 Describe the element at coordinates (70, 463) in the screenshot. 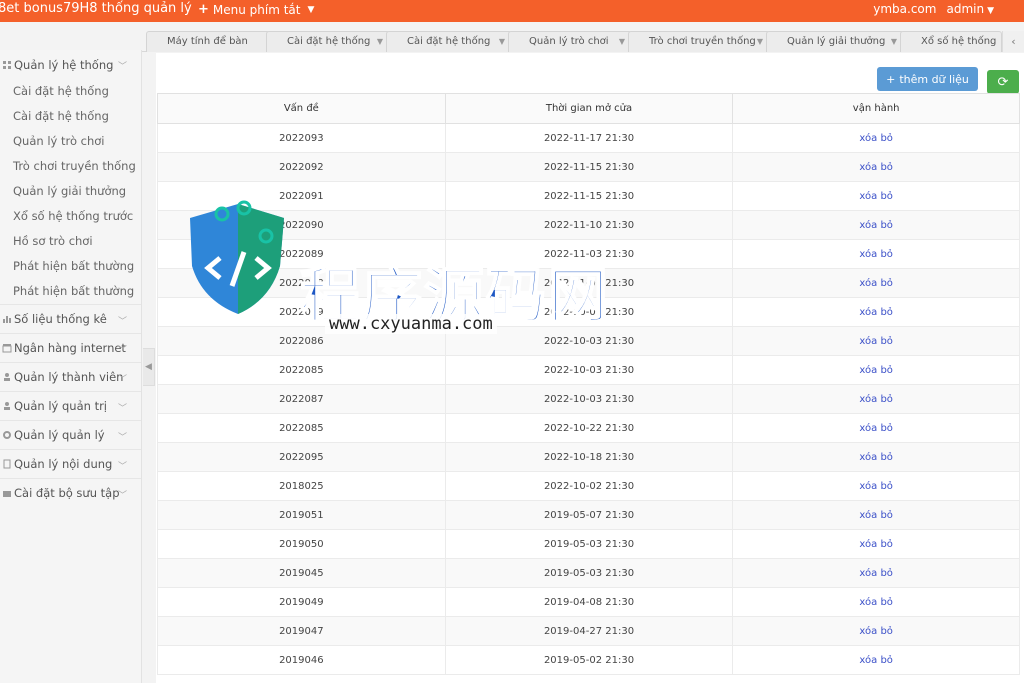

I see `sidebar-group-content: Quản lý nội dung ﹀` at that location.